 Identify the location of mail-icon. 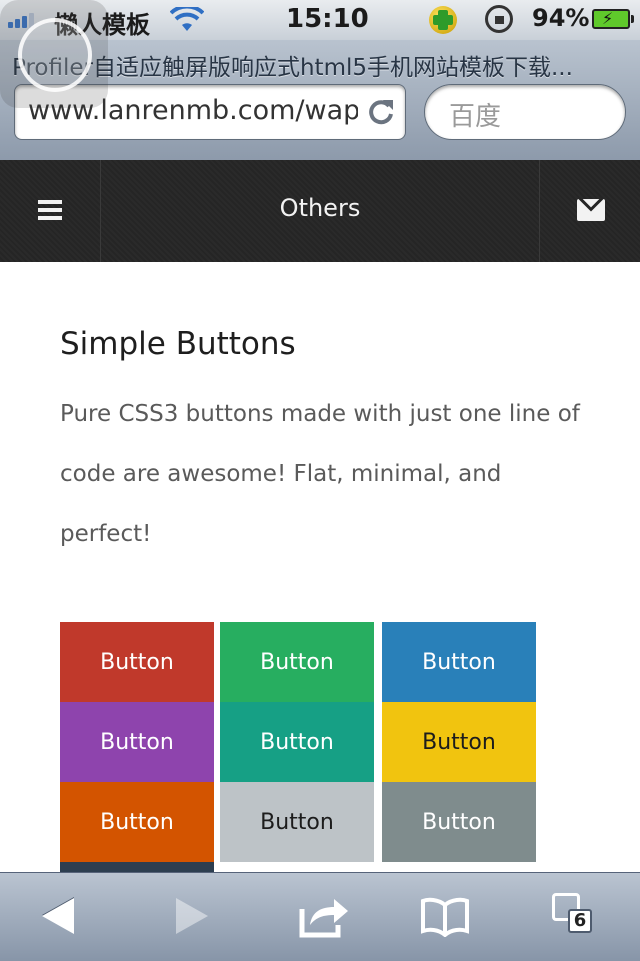
(591, 210).